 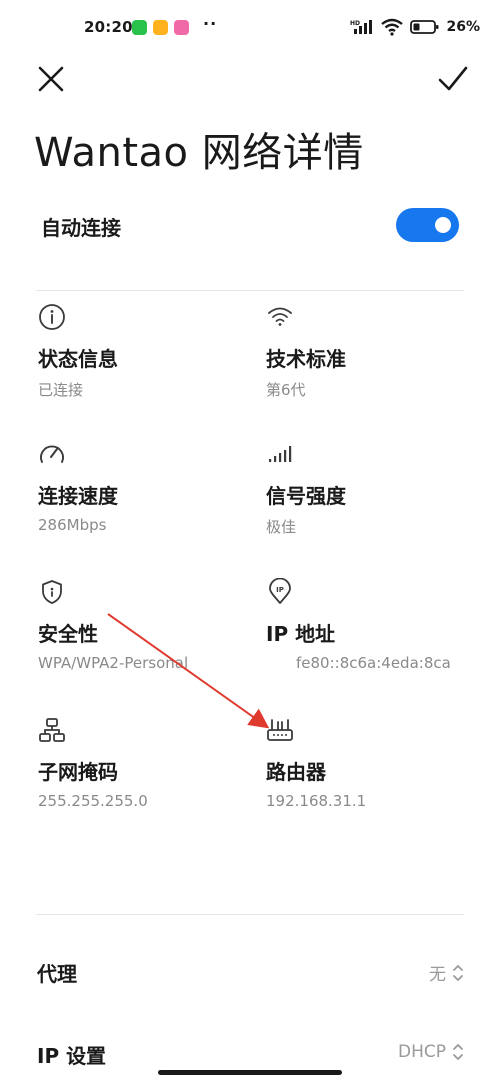 I want to click on status-indicators: HD 26%, so click(x=415, y=27).